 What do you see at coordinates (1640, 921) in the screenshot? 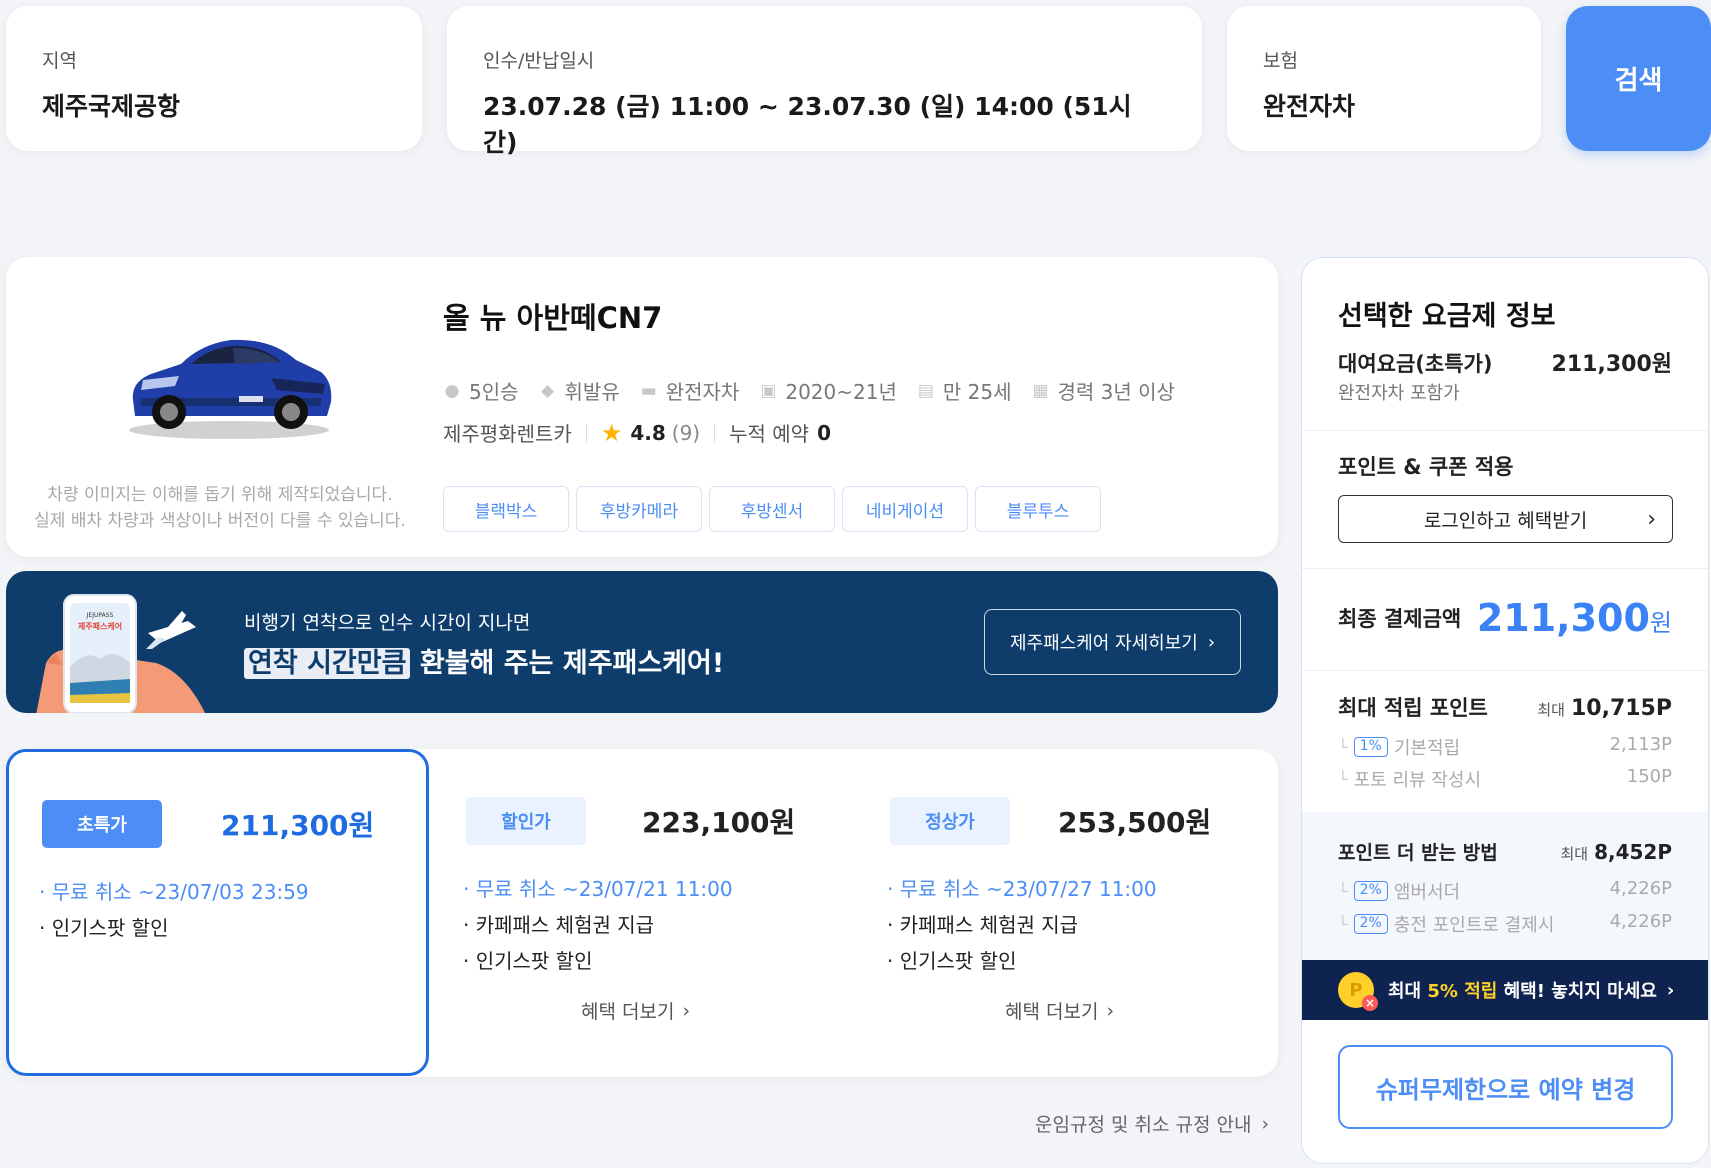
I see `charge-points-value: 4,226P` at bounding box center [1640, 921].